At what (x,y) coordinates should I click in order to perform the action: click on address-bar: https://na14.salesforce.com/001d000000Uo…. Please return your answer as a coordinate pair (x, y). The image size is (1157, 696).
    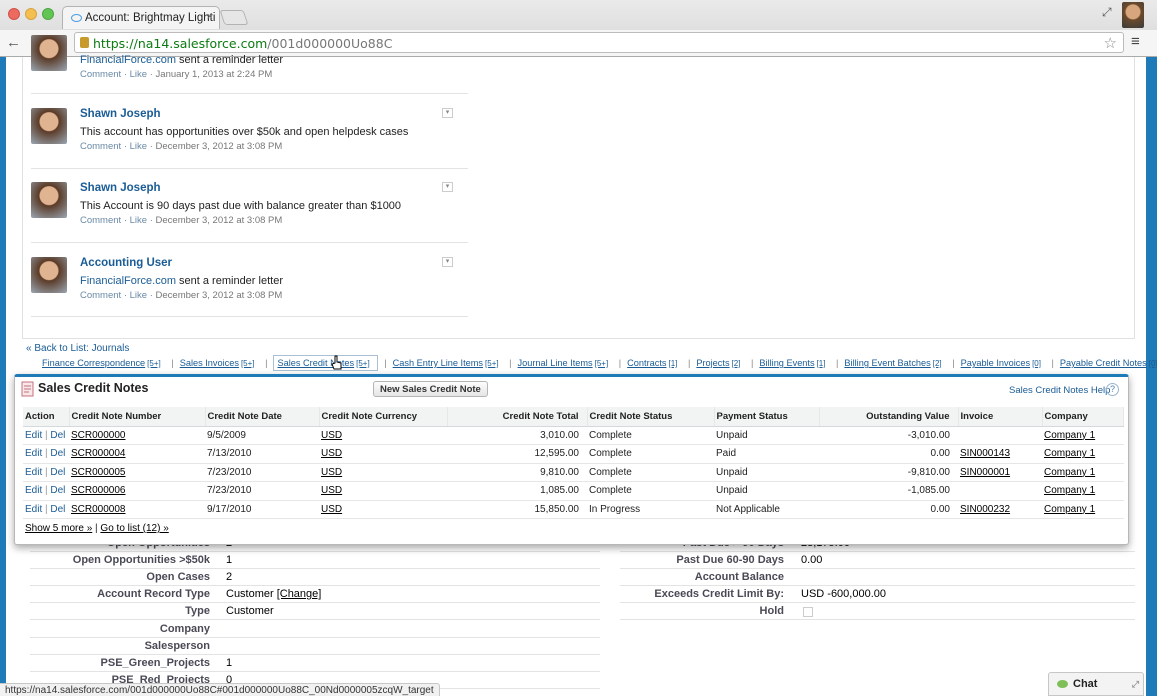
    Looking at the image, I should click on (599, 42).